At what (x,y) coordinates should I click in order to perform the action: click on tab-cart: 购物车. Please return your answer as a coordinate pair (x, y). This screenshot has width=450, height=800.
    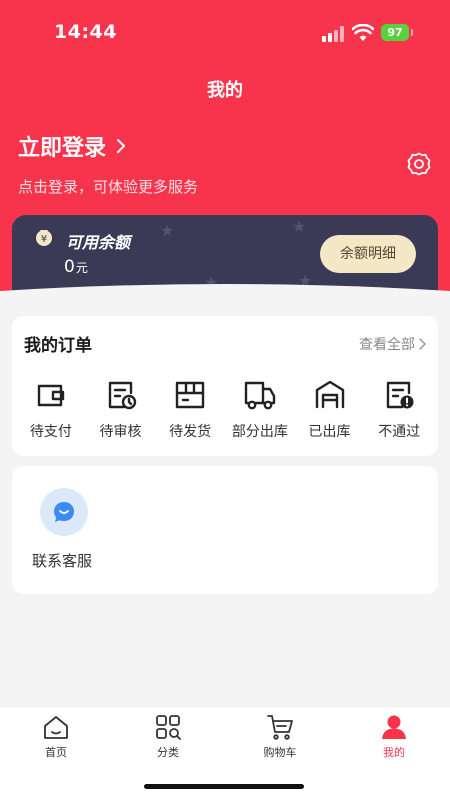
    Looking at the image, I should click on (280, 736).